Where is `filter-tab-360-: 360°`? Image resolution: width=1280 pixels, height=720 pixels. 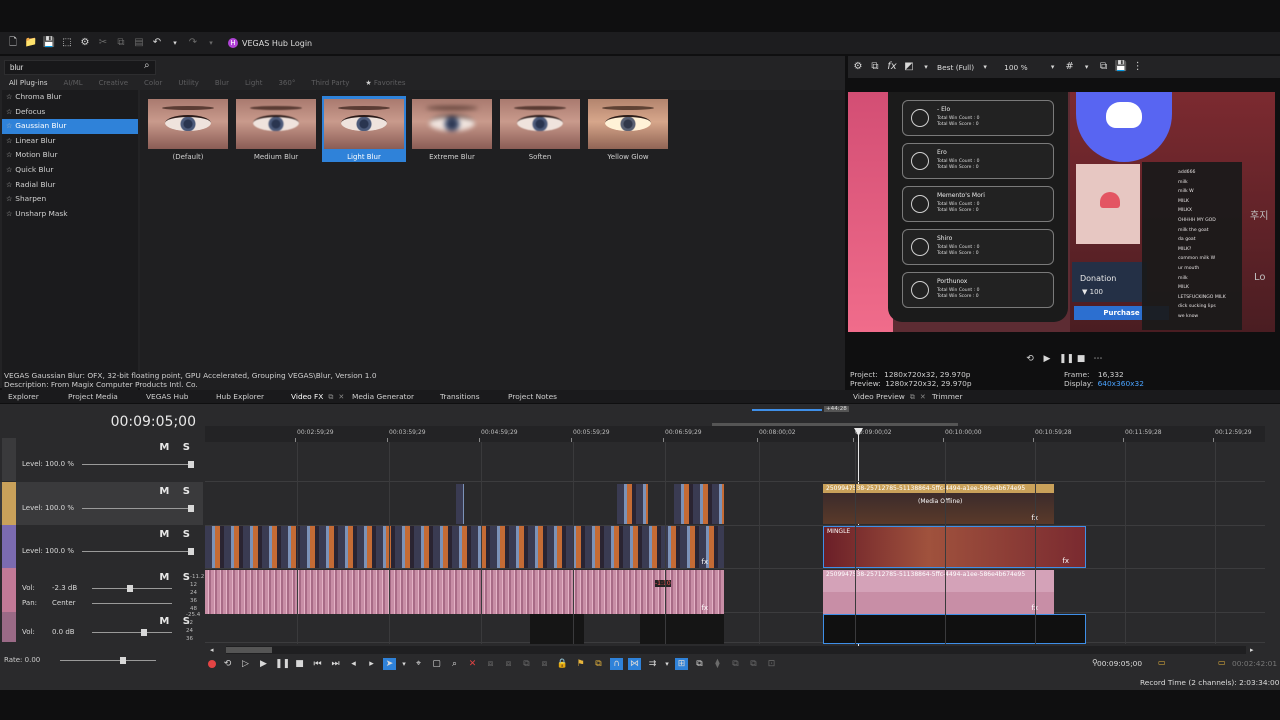 filter-tab-360-: 360° is located at coordinates (285, 83).